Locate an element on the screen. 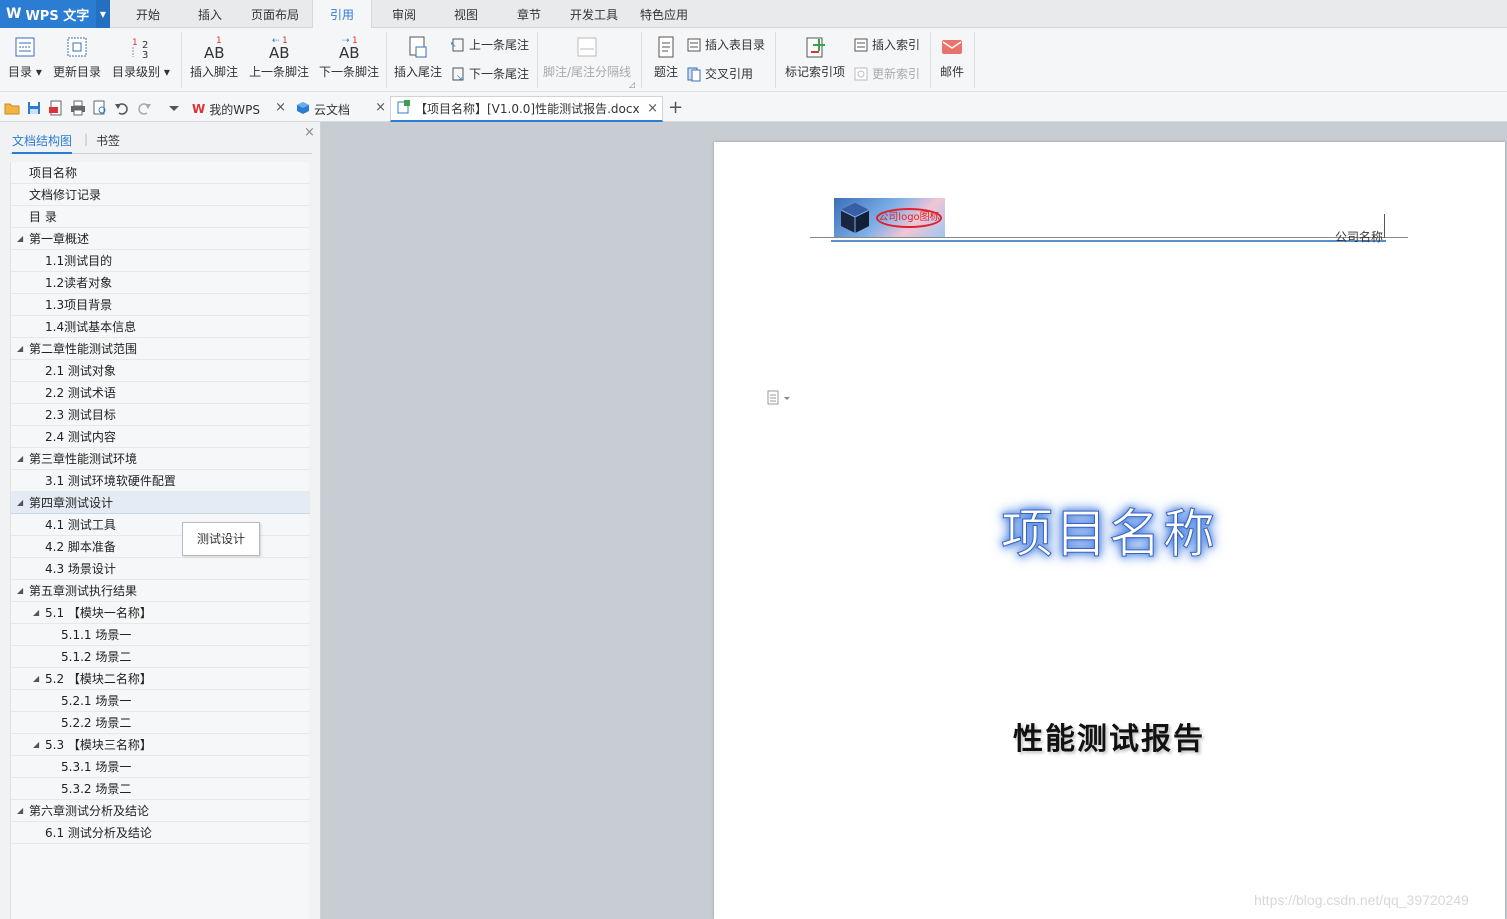 The image size is (1507, 919). outline-item: ◢ 第一章概述 is located at coordinates (160, 239).